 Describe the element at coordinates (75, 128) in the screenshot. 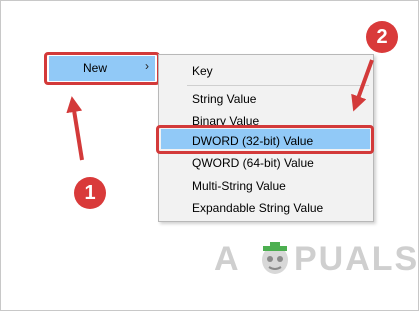

I see `arrow-step1` at that location.